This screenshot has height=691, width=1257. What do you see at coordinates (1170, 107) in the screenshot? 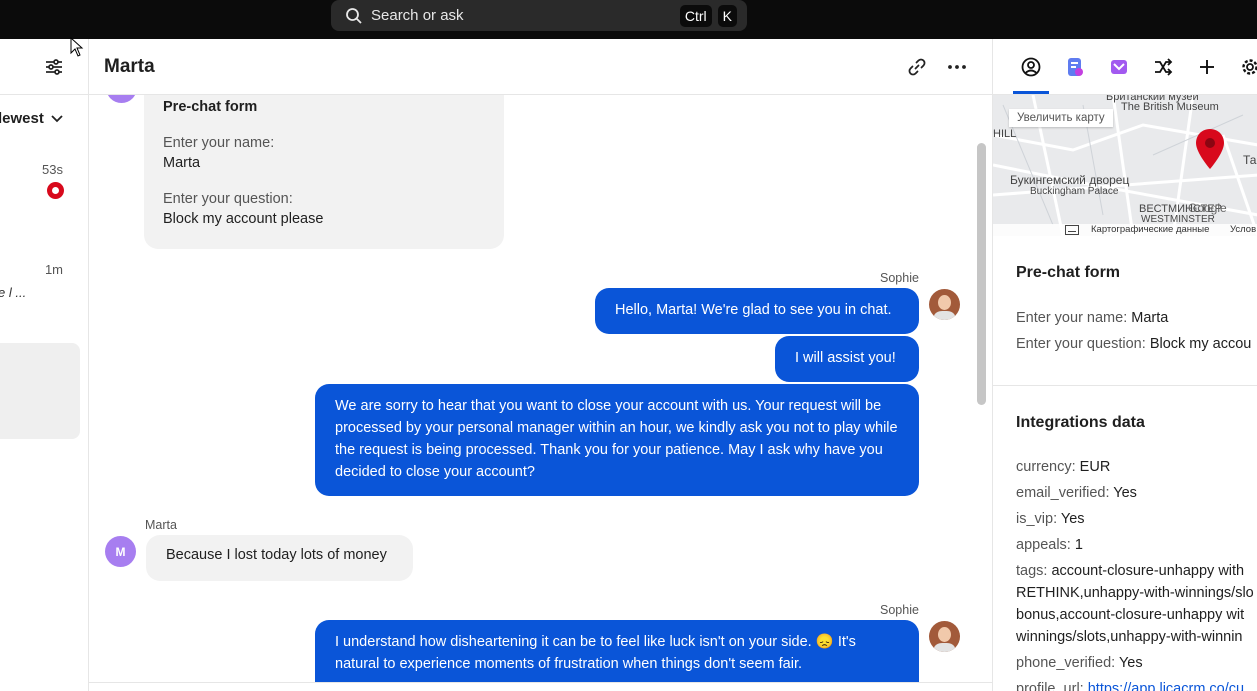
I see `map-label: The British Museum` at bounding box center [1170, 107].